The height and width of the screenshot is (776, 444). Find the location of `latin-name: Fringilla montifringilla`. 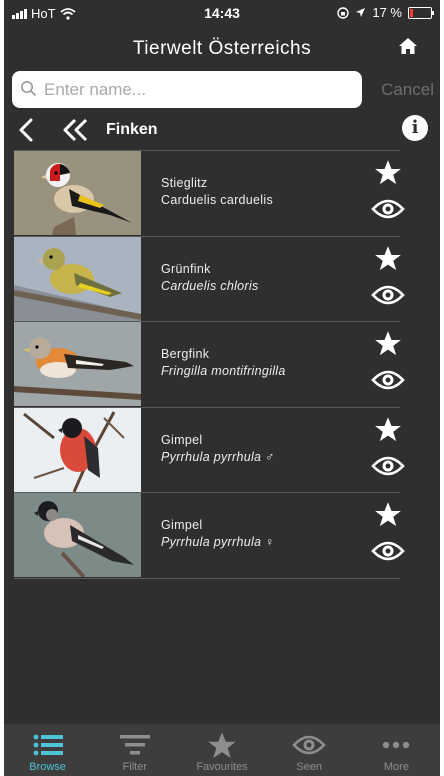

latin-name: Fringilla montifringilla is located at coordinates (223, 371).